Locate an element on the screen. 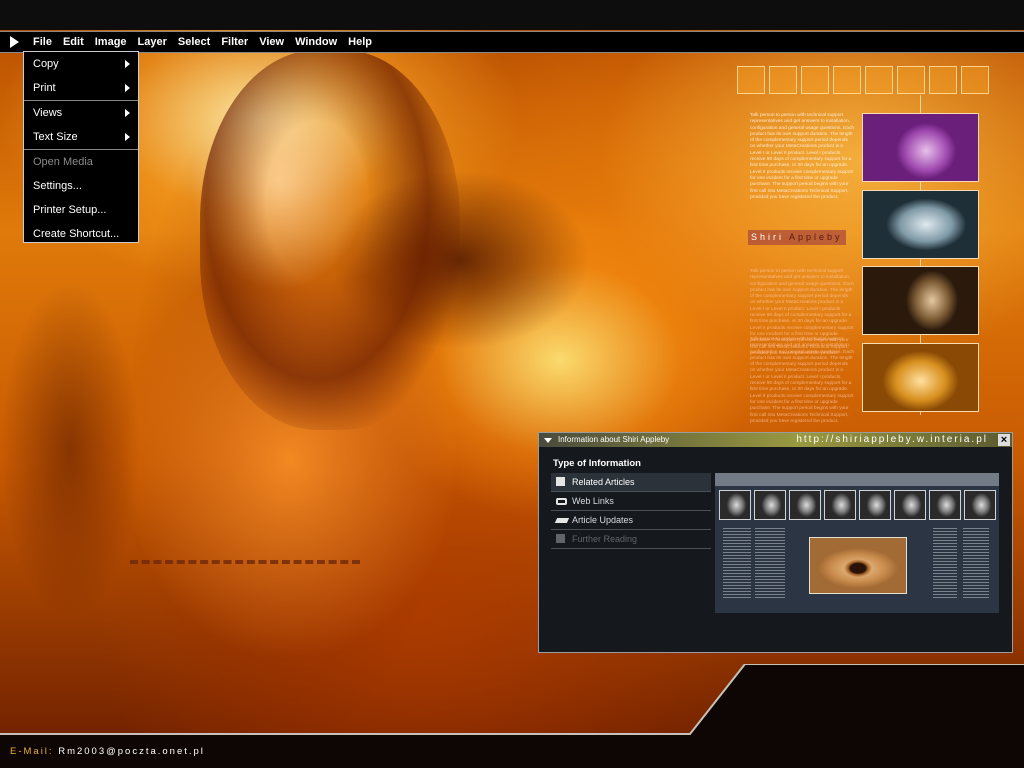 This screenshot has width=1024, height=768. menu-item-label: Print is located at coordinates (44, 88).